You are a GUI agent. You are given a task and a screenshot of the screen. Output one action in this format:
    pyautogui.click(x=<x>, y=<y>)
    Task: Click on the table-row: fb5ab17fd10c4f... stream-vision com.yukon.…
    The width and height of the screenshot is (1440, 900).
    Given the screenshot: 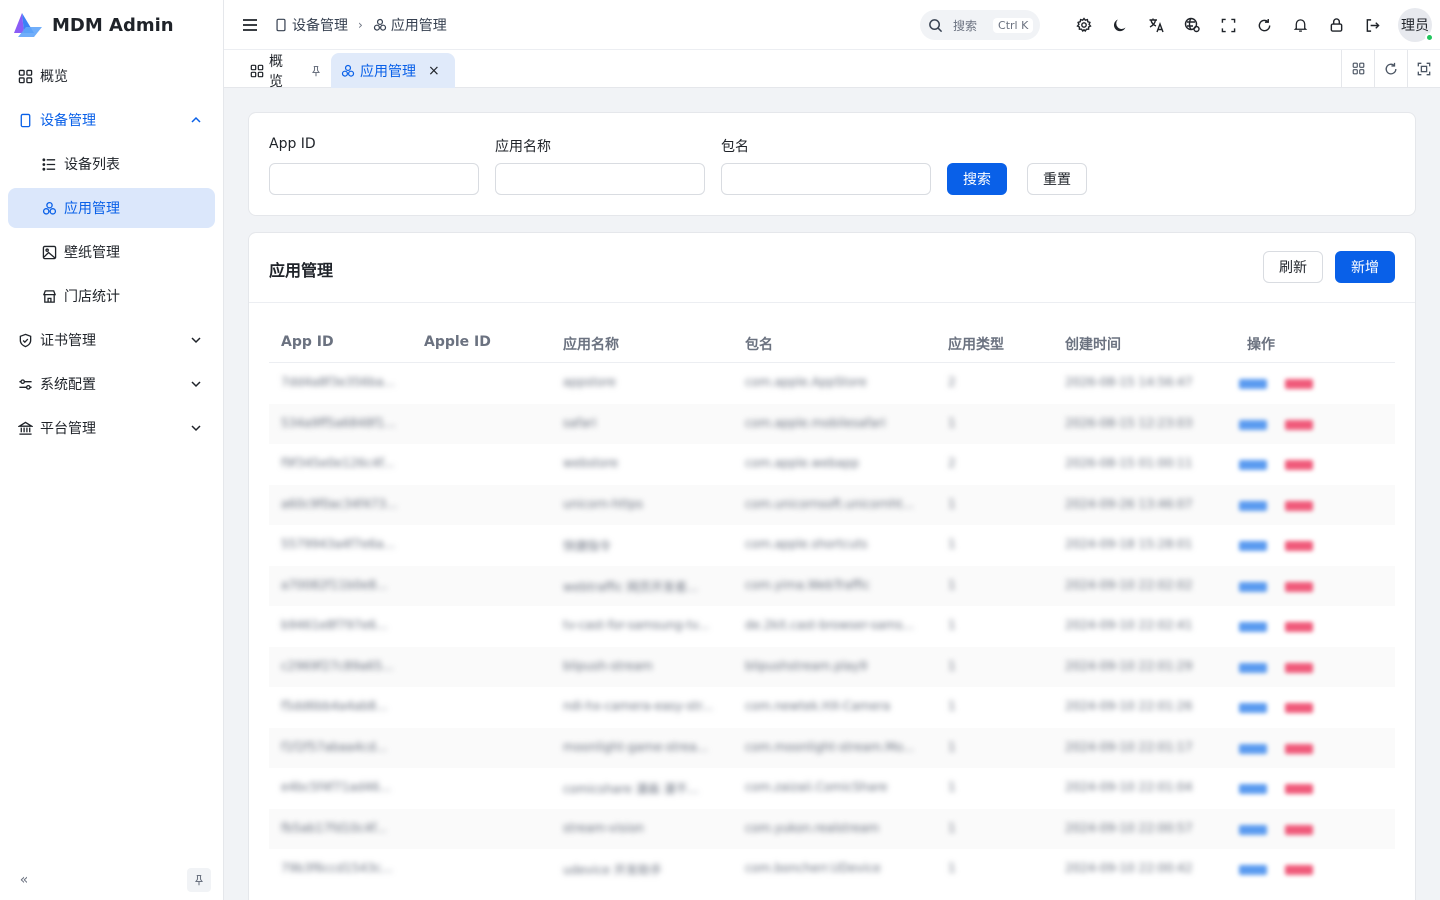 What is the action you would take?
    pyautogui.click(x=832, y=828)
    